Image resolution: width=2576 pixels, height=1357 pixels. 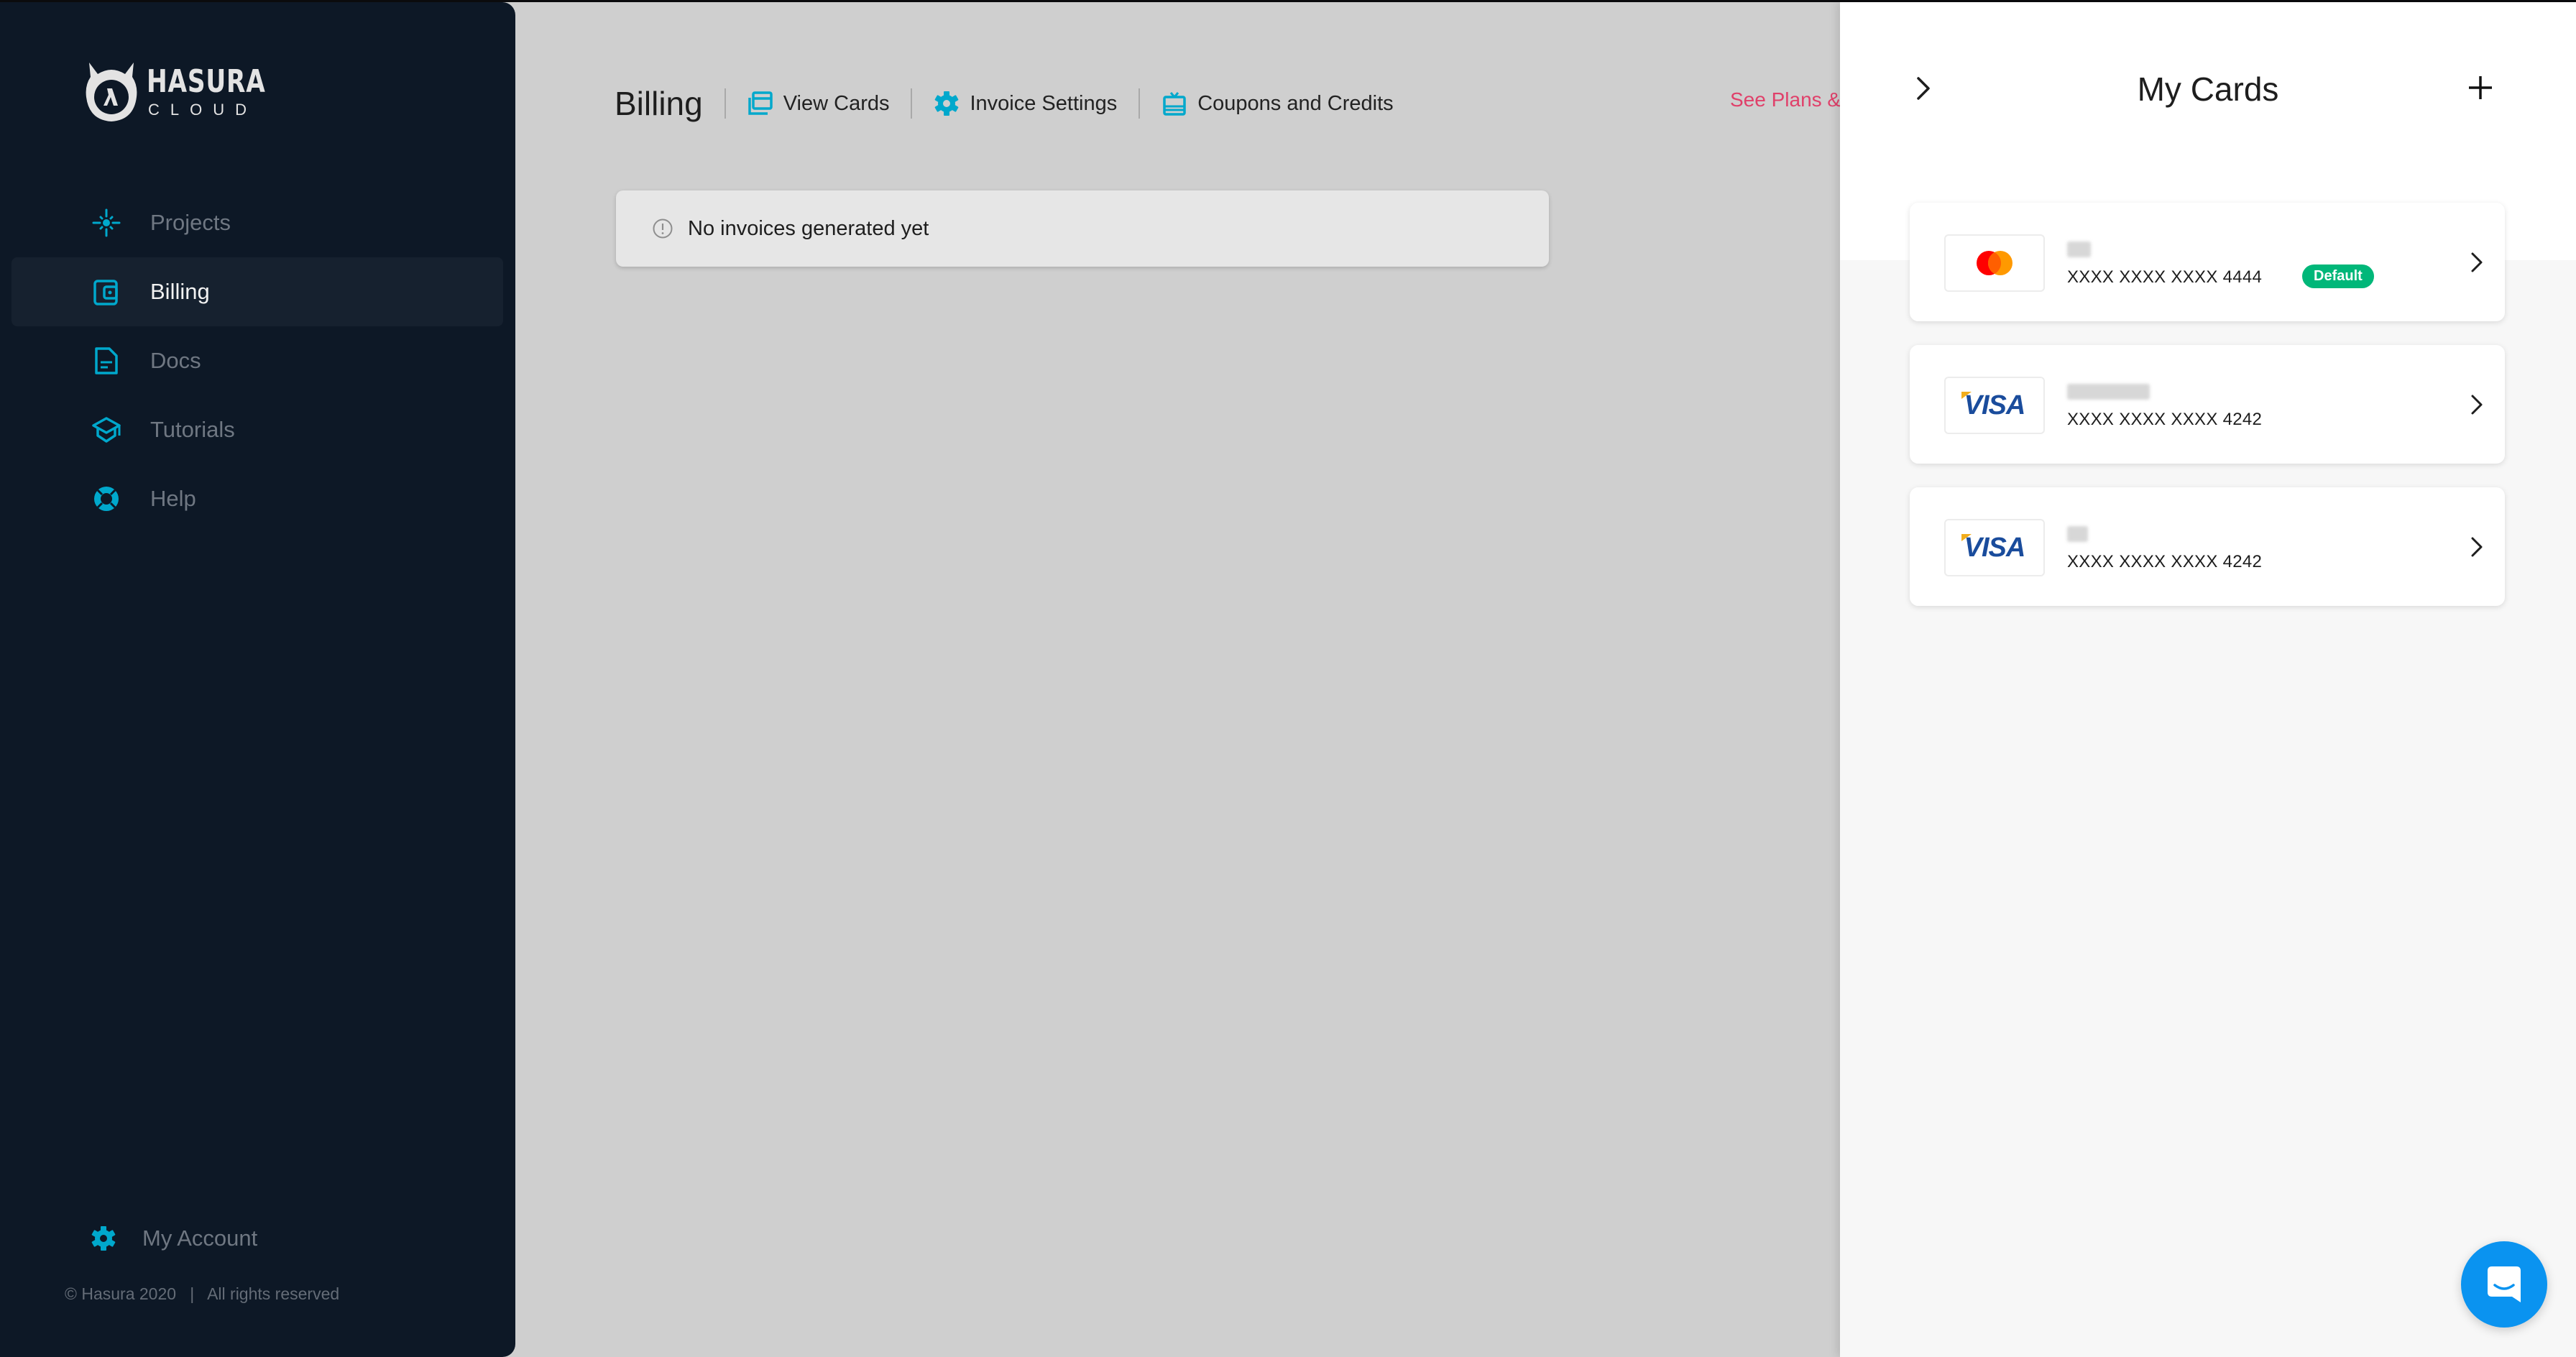 I want to click on invoice-settings-label: Invoice Settings, so click(x=1044, y=103).